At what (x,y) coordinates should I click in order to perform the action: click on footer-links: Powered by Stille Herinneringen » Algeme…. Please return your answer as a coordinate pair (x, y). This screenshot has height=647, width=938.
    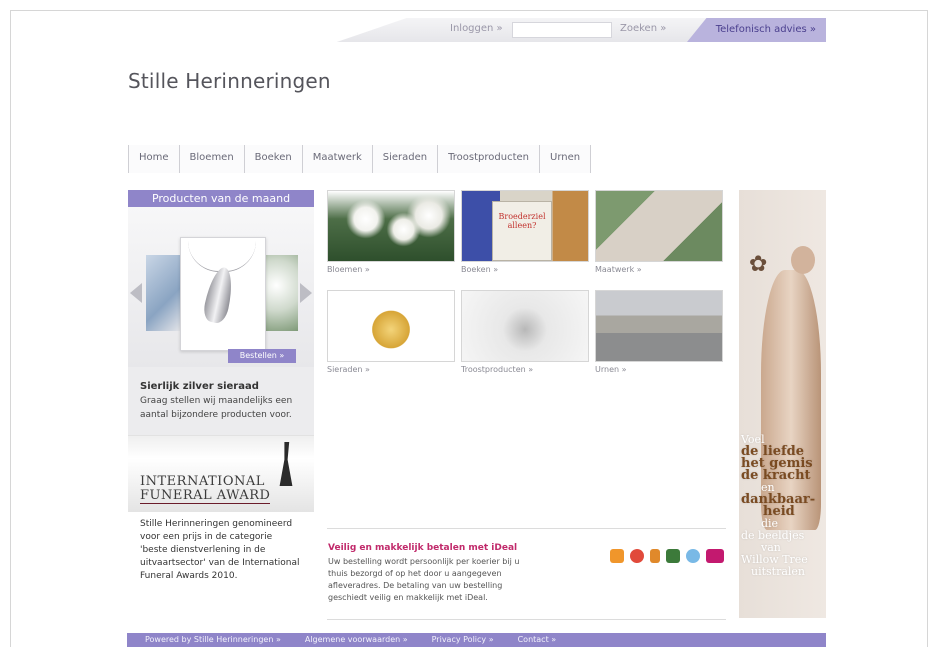
    Looking at the image, I should click on (350, 639).